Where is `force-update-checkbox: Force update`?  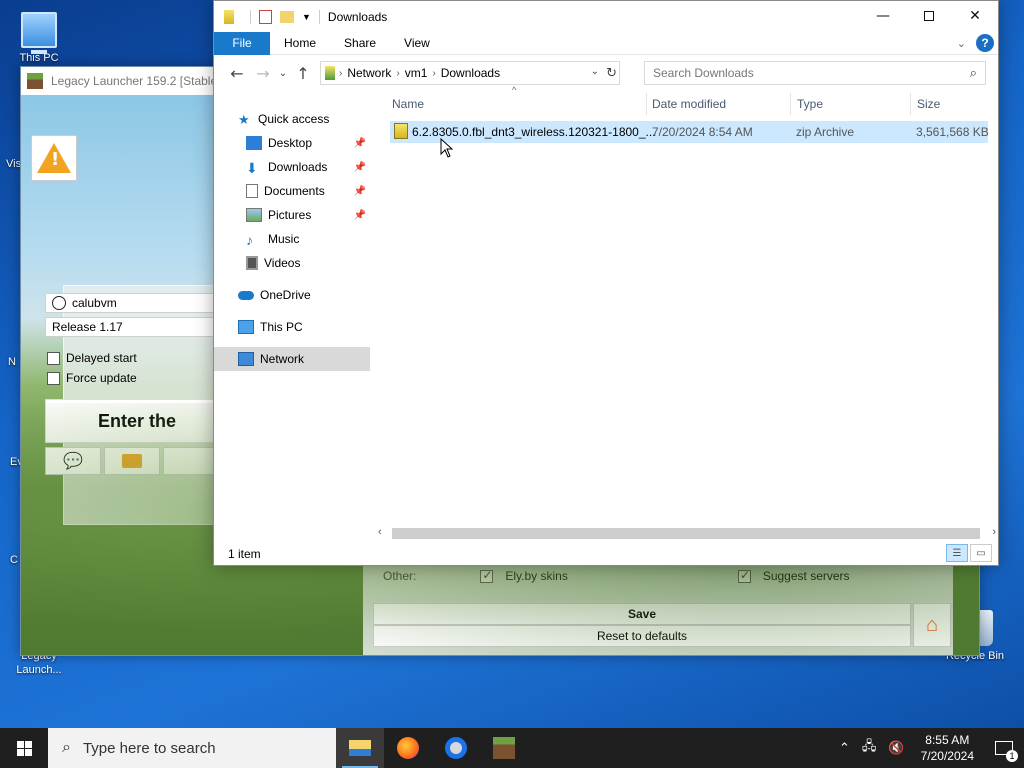 force-update-checkbox: Force update is located at coordinates (92, 378).